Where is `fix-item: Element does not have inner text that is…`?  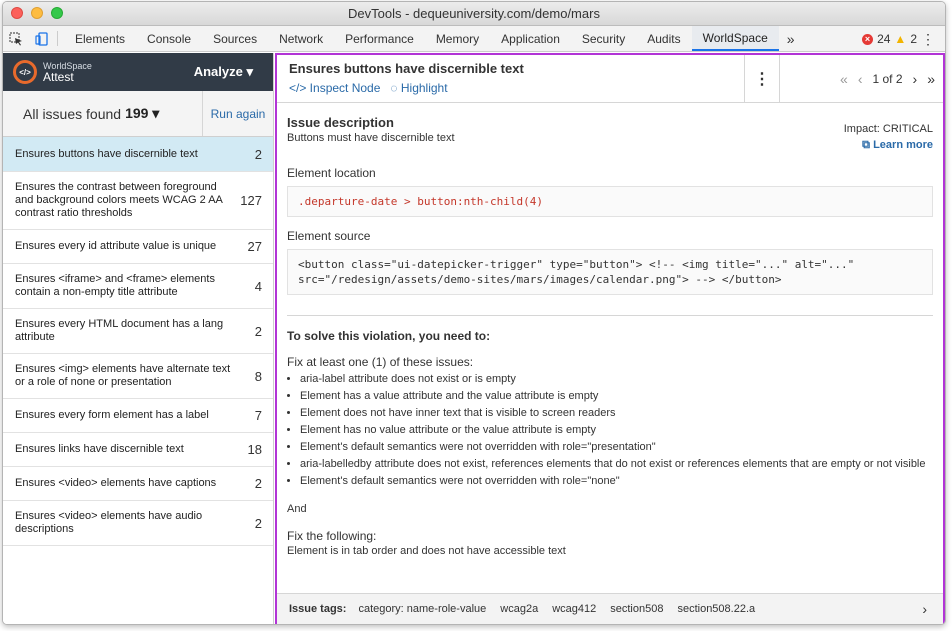
fix-item: Element does not have inner text that is… is located at coordinates (616, 413).